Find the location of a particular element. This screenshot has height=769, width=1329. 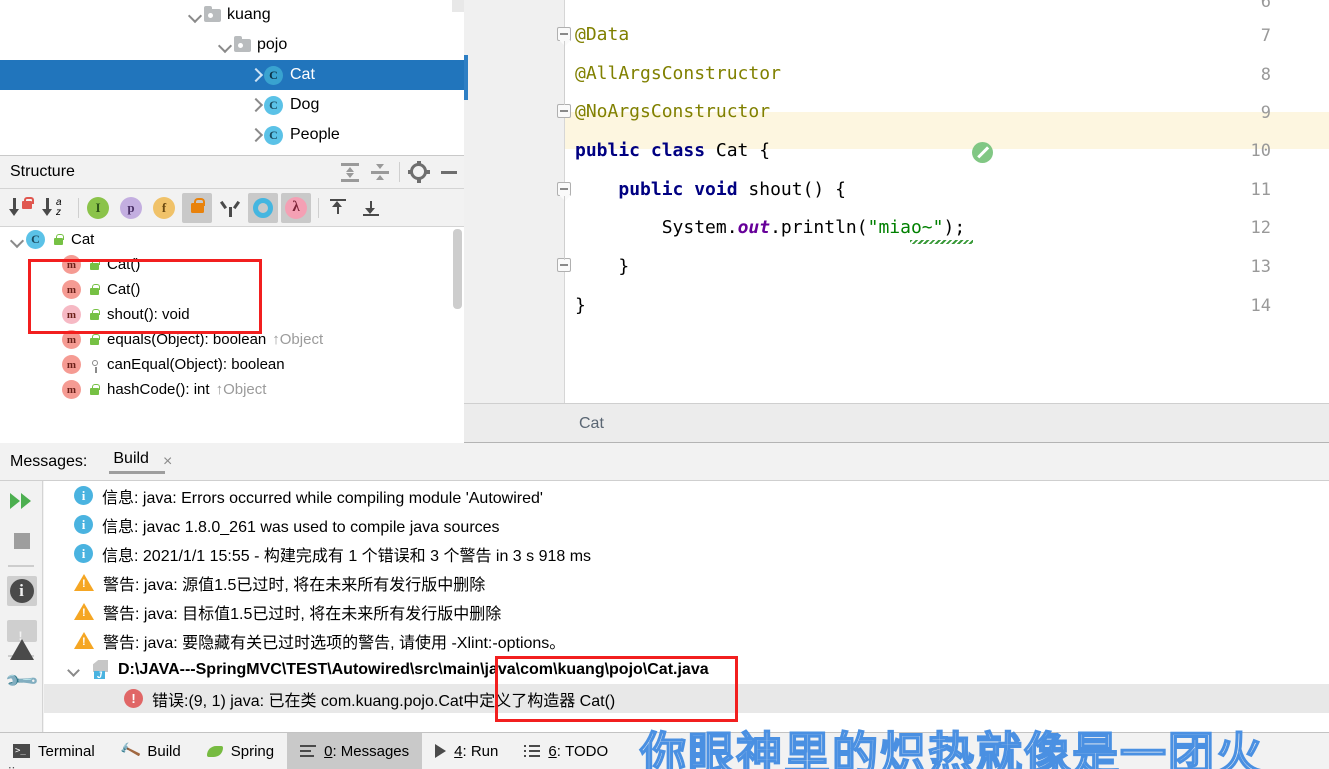

sort-by-visibility-icon is located at coordinates (23, 208).